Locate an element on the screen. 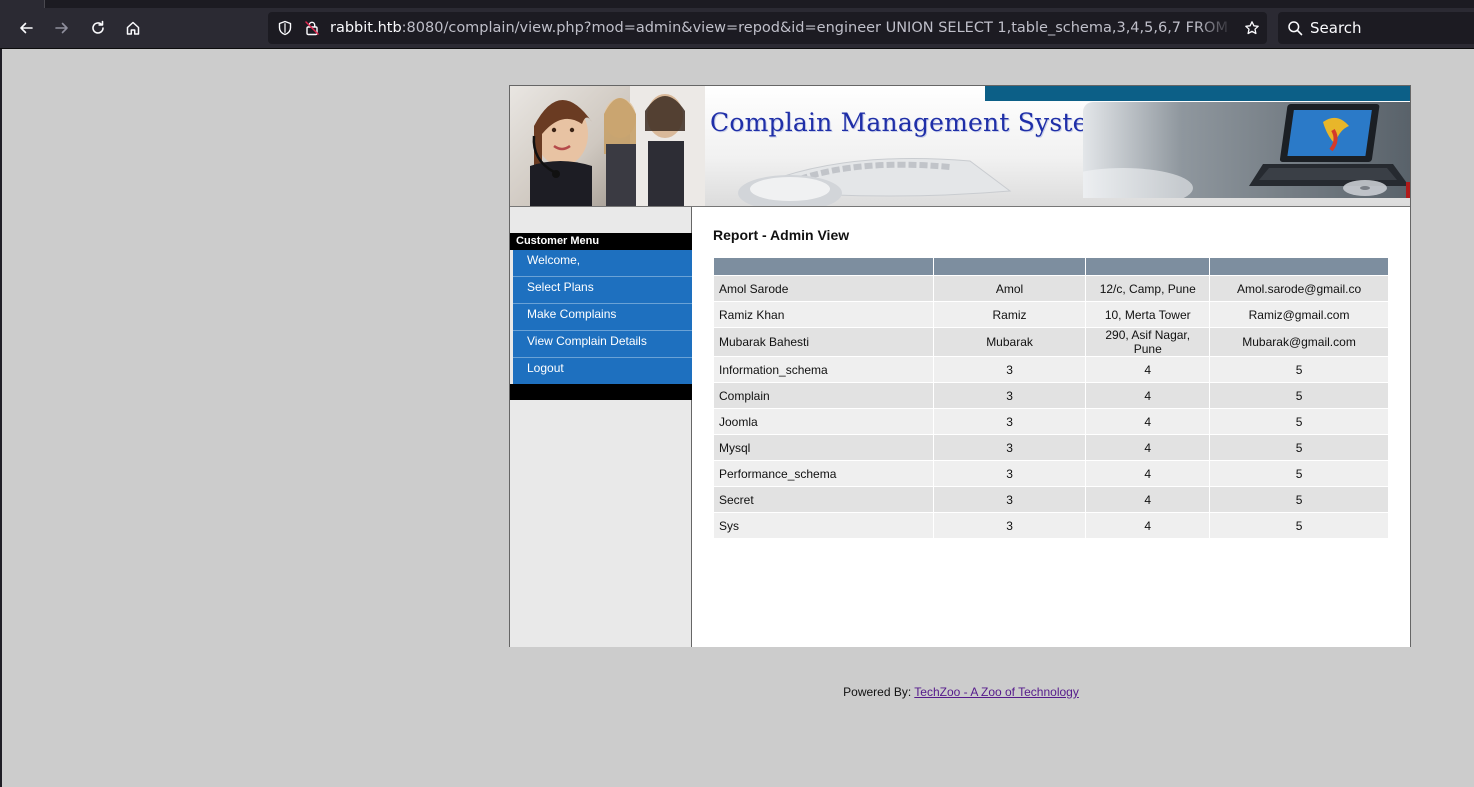  table-cell: Amol.sarode@gmail.co is located at coordinates (1299, 288).